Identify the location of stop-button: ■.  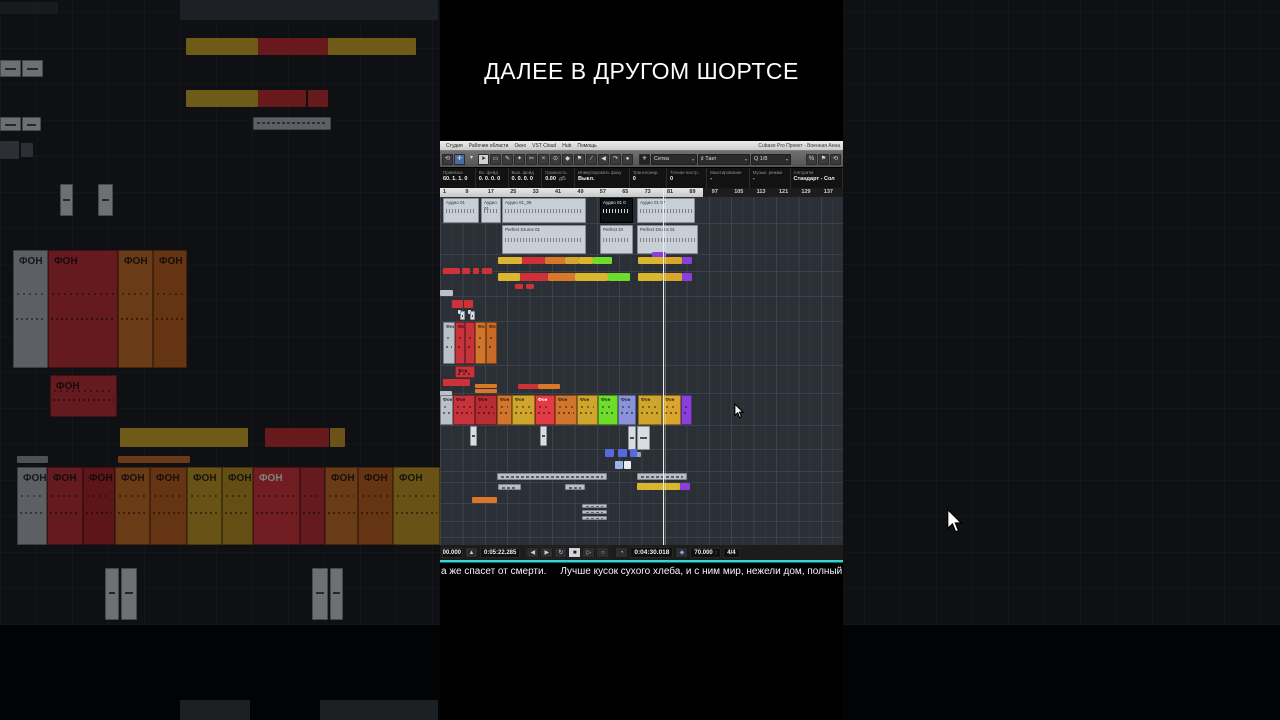
(575, 552).